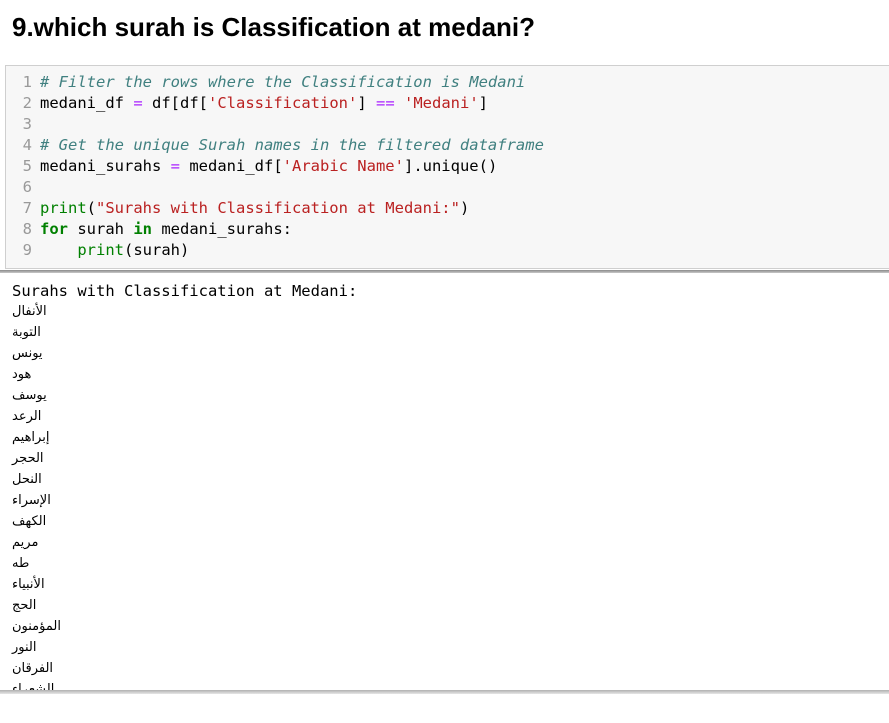 The height and width of the screenshot is (723, 889). Describe the element at coordinates (27, 124) in the screenshot. I see `line-number: 3` at that location.